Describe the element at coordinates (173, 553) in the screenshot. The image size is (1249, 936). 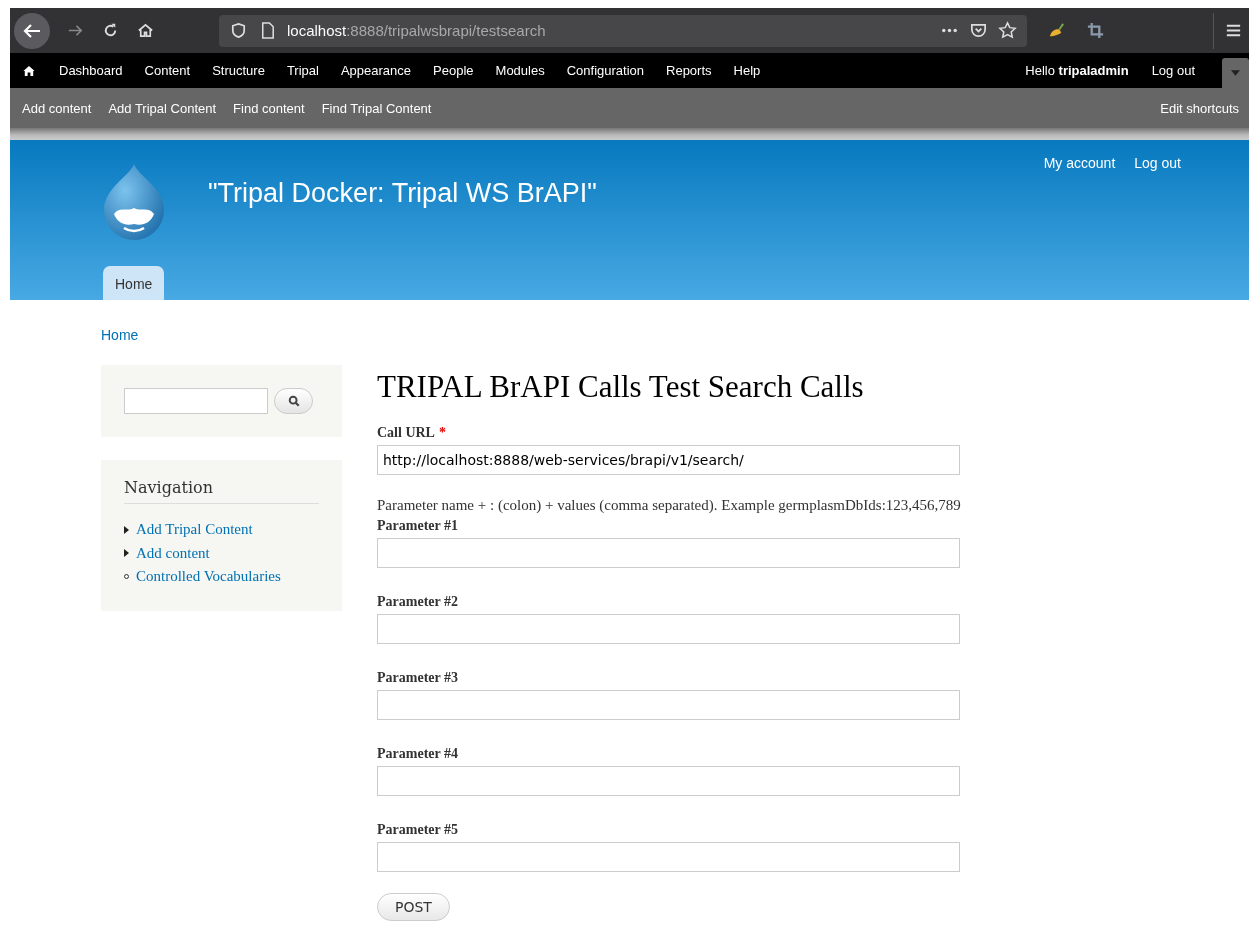
I see `navigation-link: Add content` at that location.